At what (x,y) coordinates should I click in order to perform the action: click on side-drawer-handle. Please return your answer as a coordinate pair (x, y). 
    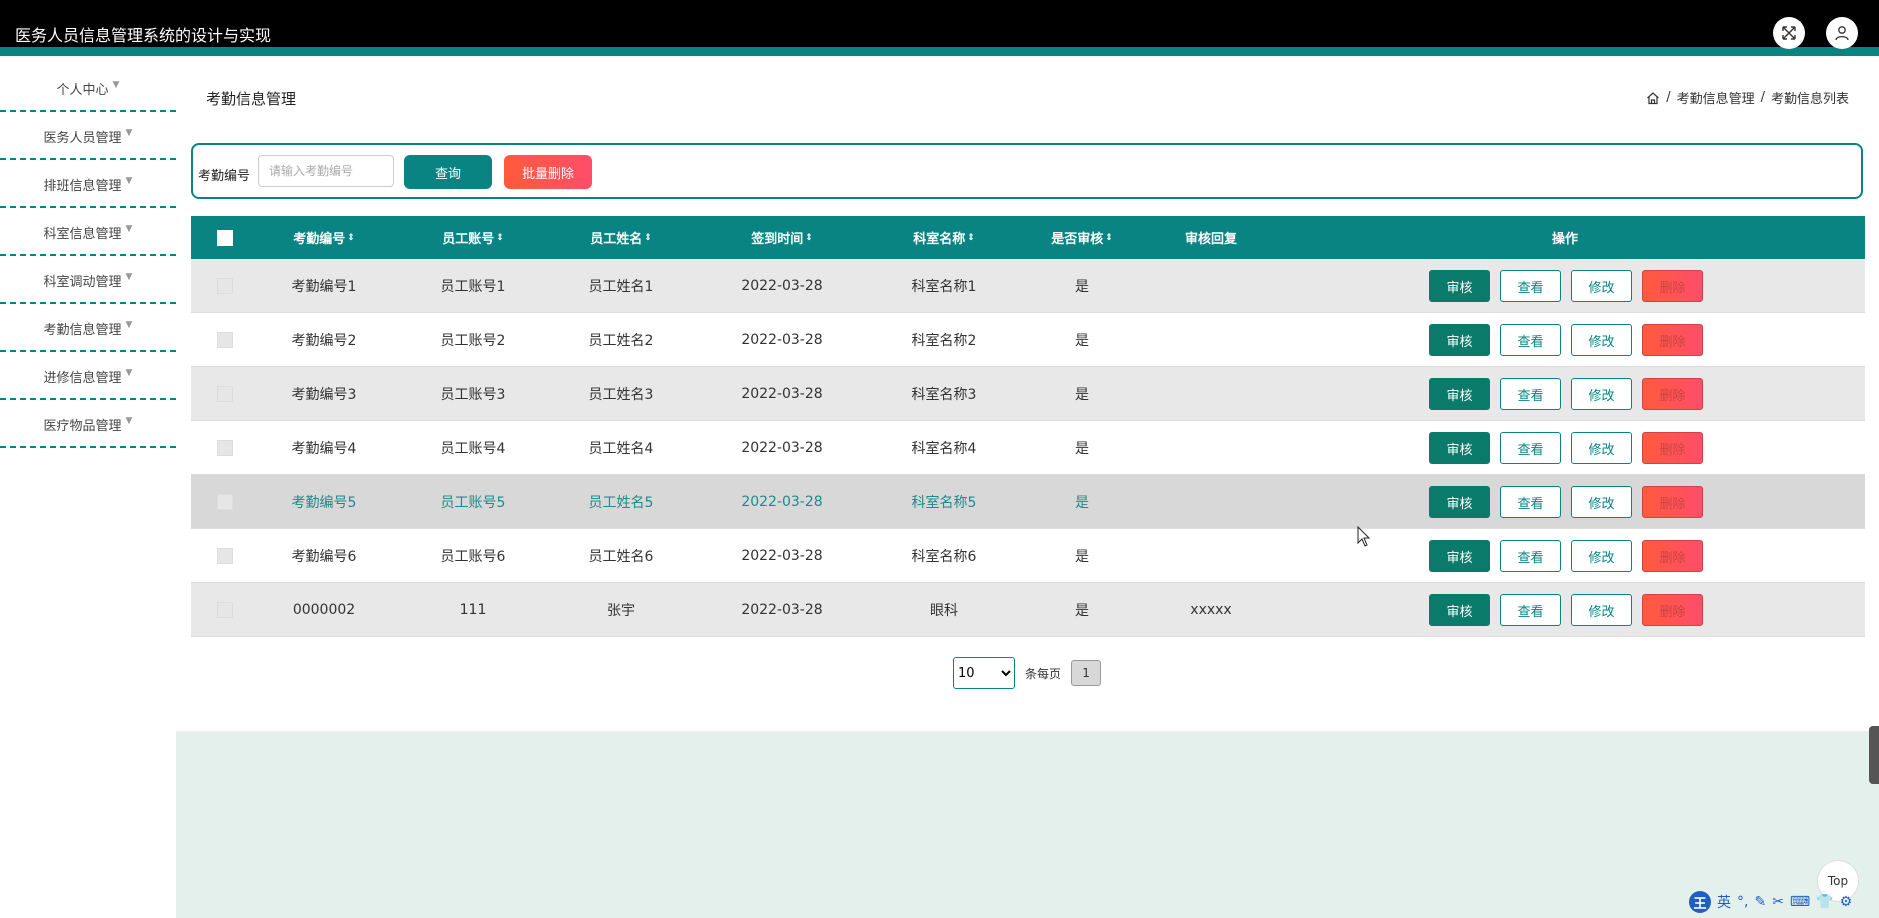
    Looking at the image, I should click on (1874, 755).